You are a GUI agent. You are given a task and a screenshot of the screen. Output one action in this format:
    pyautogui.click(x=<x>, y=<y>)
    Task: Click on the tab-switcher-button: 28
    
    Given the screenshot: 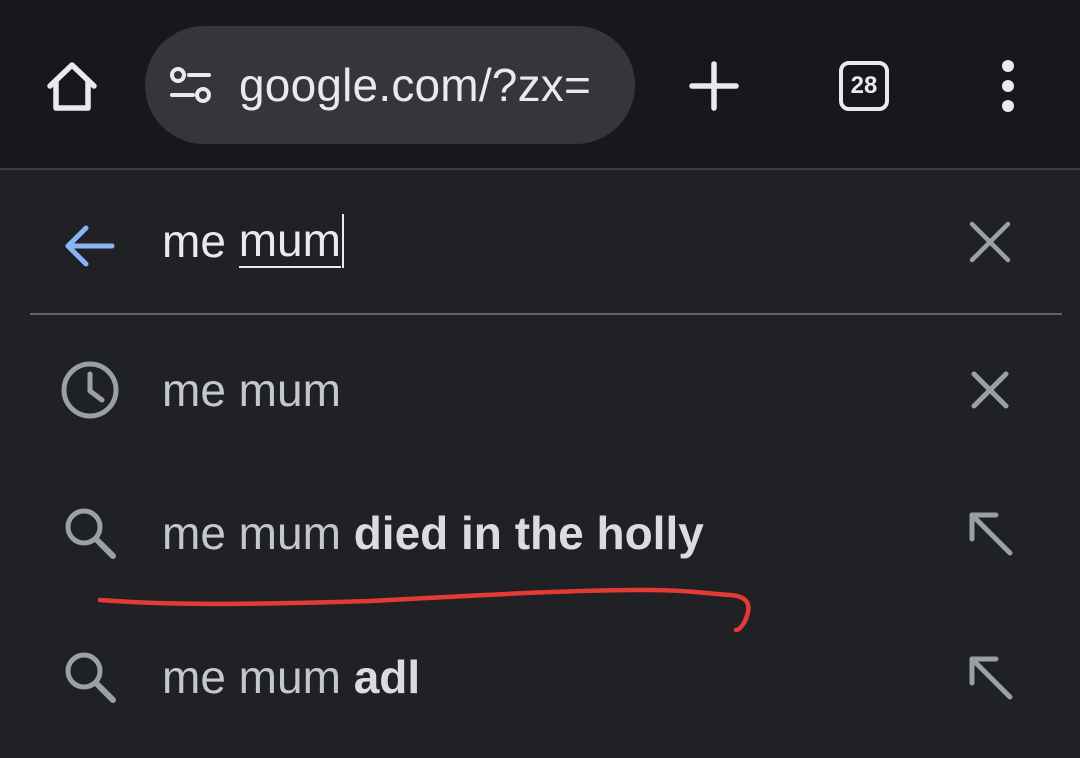 What is the action you would take?
    pyautogui.click(x=864, y=86)
    